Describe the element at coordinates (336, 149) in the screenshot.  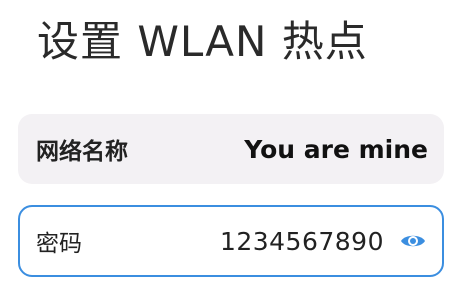
I see `network-name-value: You are mine` at that location.